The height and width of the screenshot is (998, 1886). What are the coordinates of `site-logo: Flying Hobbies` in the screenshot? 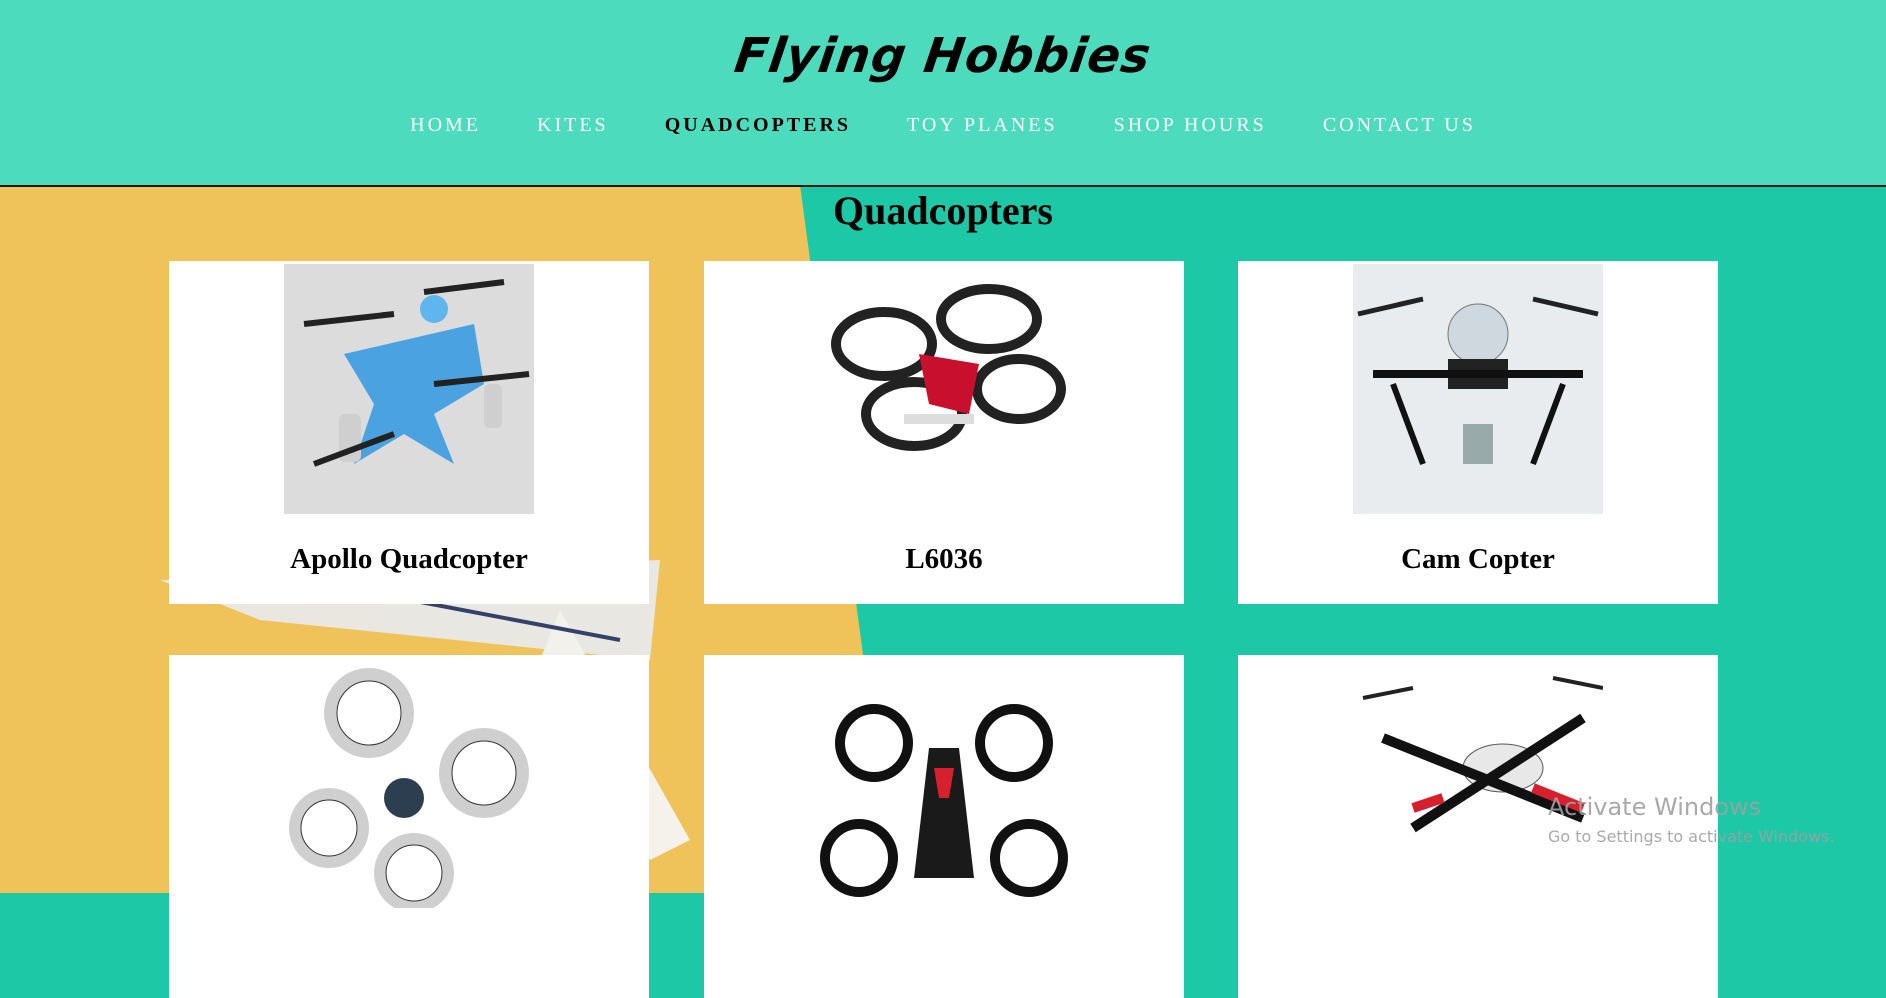 It's located at (943, 56).